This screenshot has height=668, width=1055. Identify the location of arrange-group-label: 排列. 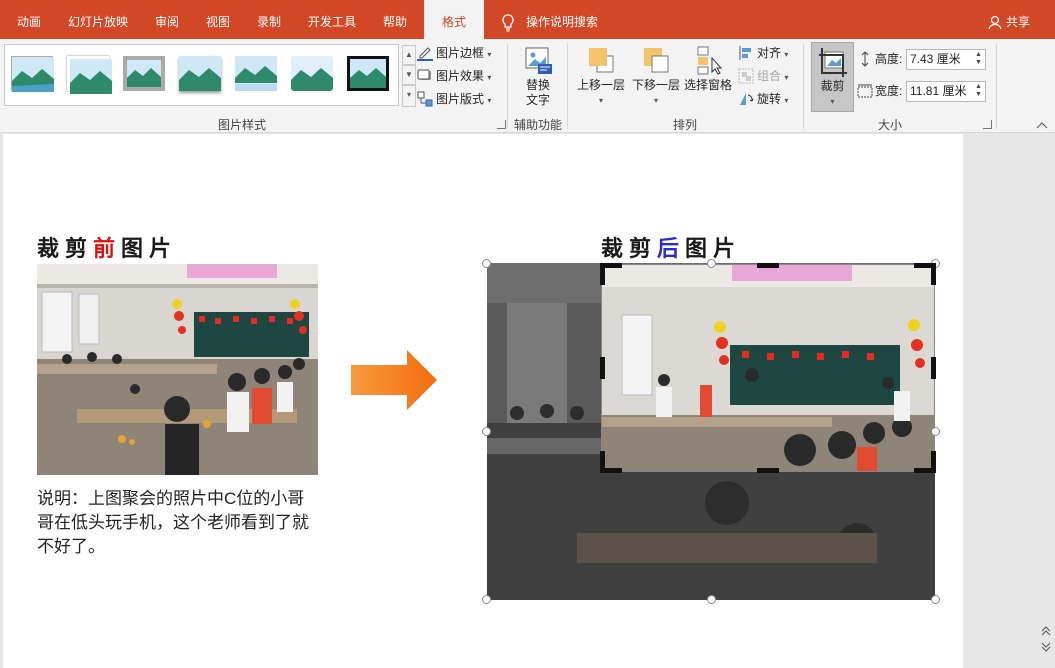
(684, 125).